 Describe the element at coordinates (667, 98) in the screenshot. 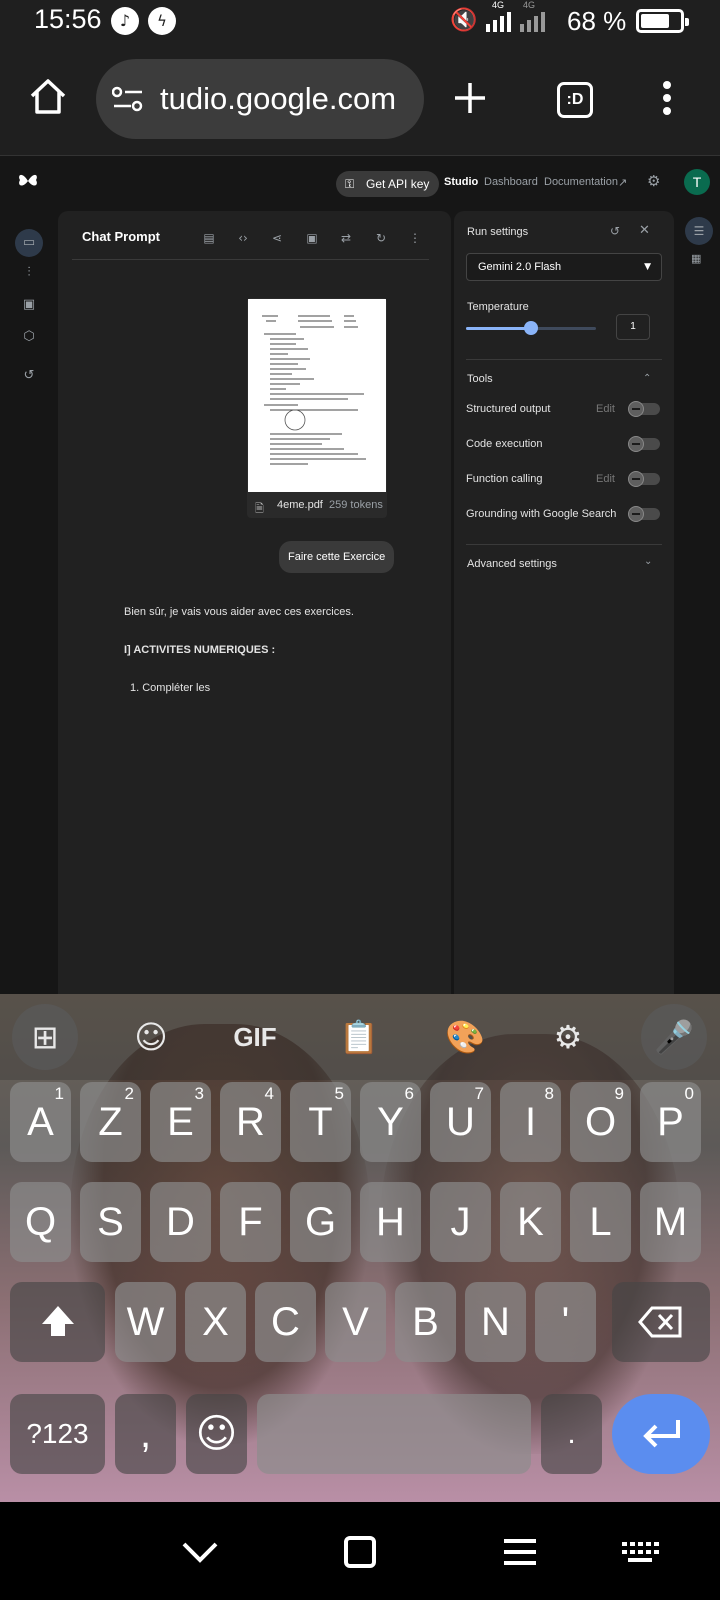

I see `menu-icon` at that location.